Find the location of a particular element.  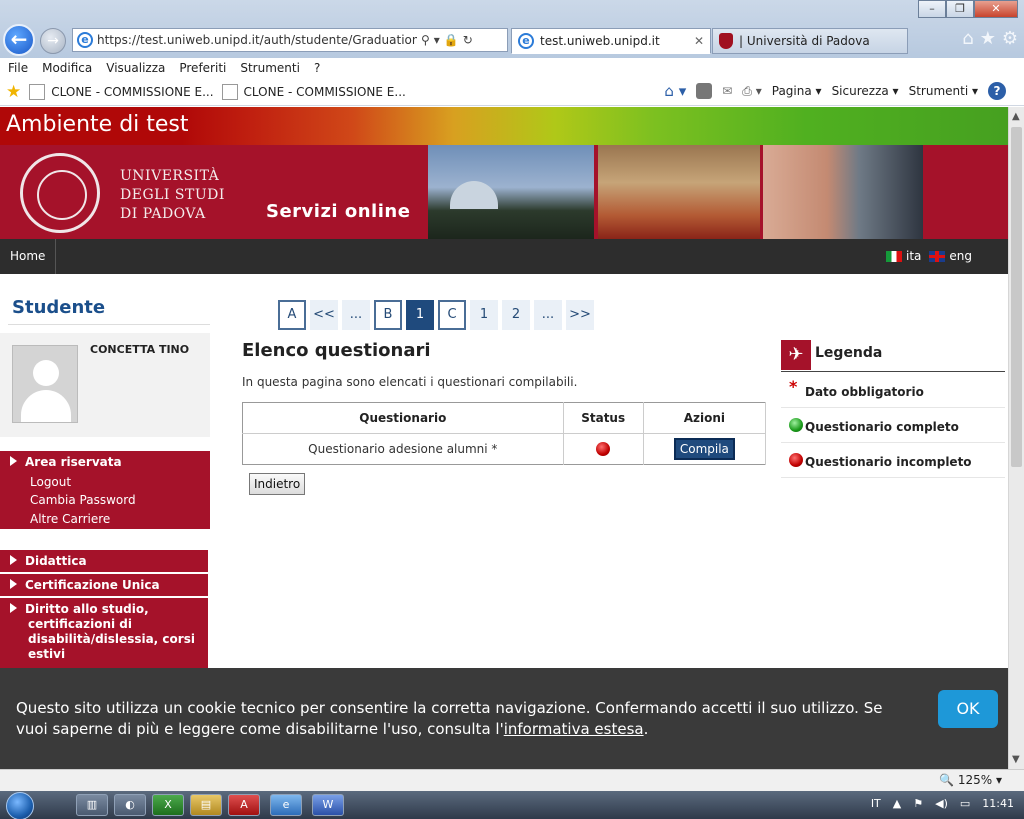

top-navbar: Home ita eng is located at coordinates (504, 256).